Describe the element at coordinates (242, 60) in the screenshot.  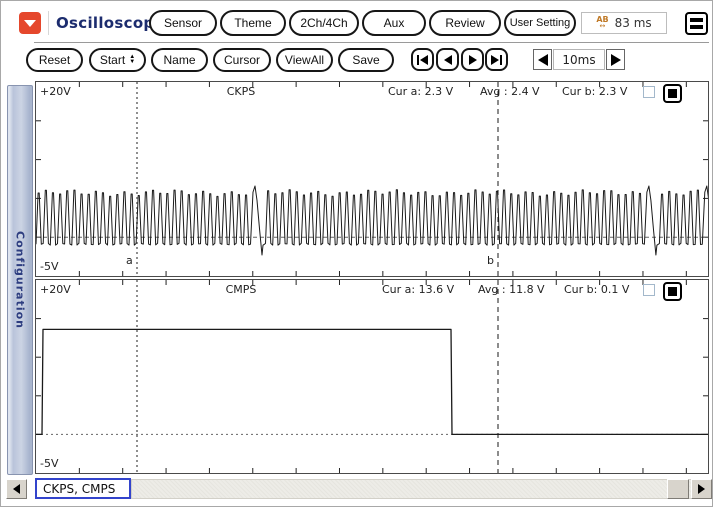
I see `cursor-button: Cursor` at that location.